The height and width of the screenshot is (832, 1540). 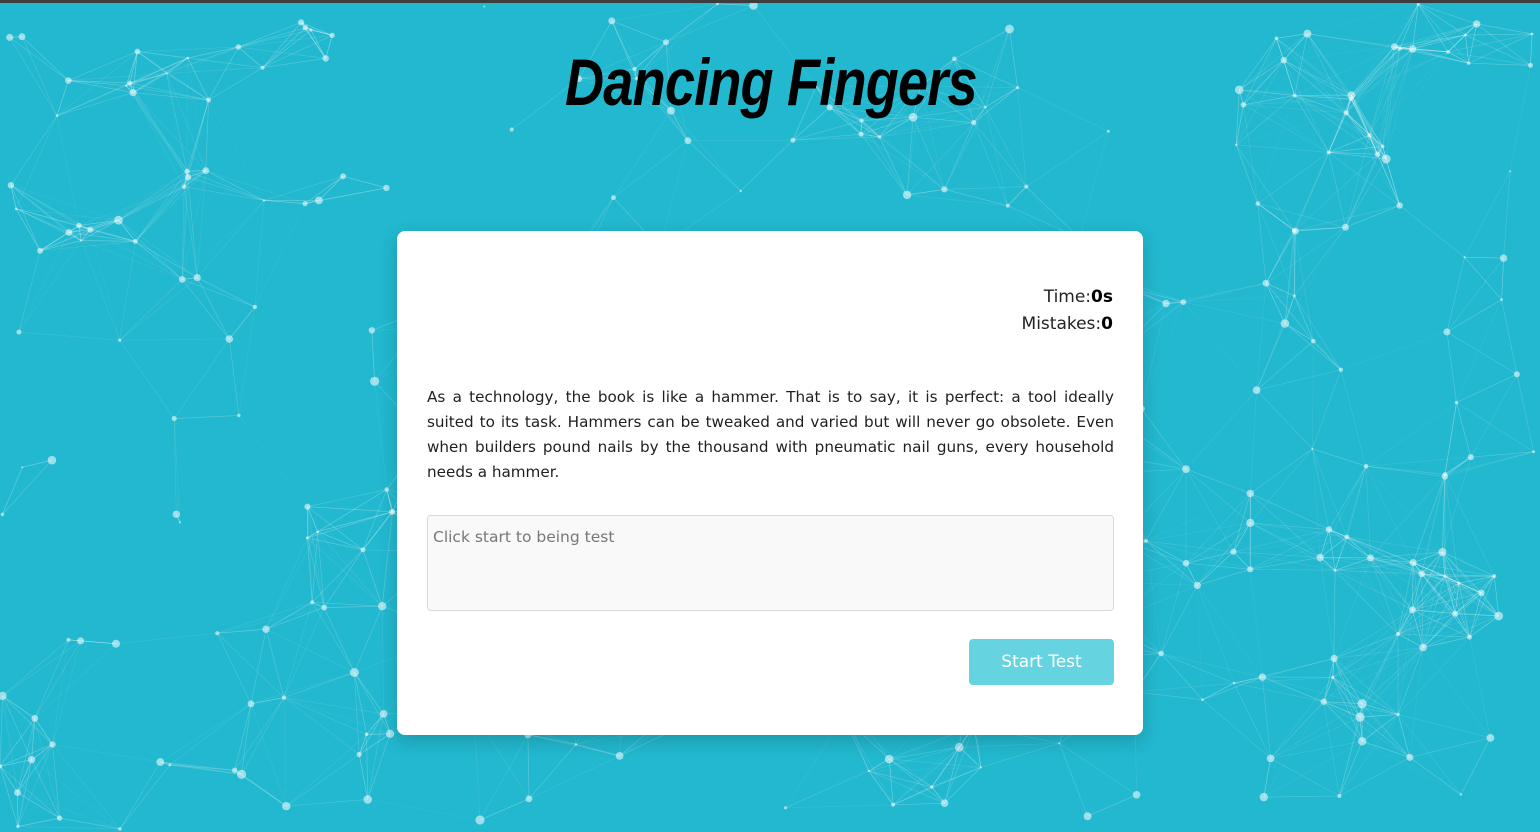 I want to click on mistakes-value: 0, so click(x=1107, y=324).